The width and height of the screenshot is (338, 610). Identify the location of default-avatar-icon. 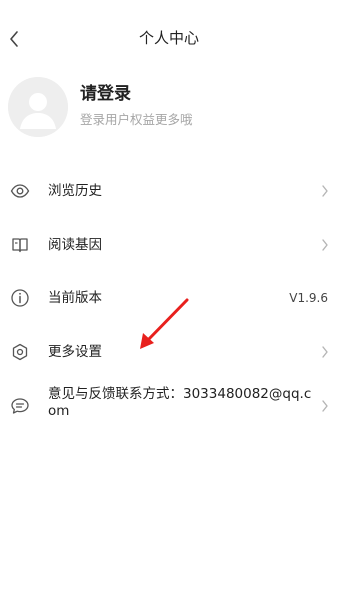
(38, 107).